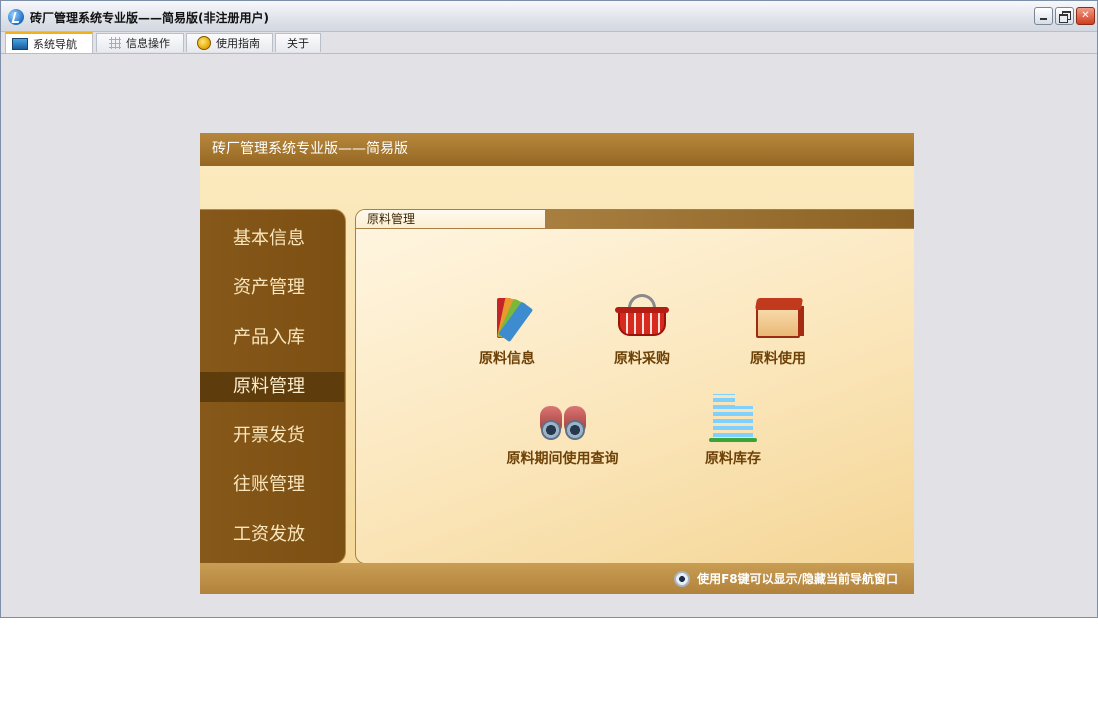 The height and width of the screenshot is (716, 1098). I want to click on menu-item-accounts: 往账管理, so click(272, 485).